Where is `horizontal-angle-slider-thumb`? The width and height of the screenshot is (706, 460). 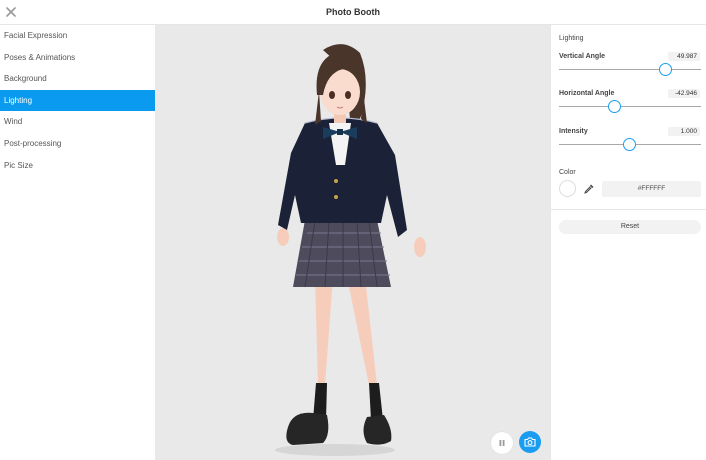
horizontal-angle-slider-thumb is located at coordinates (614, 106).